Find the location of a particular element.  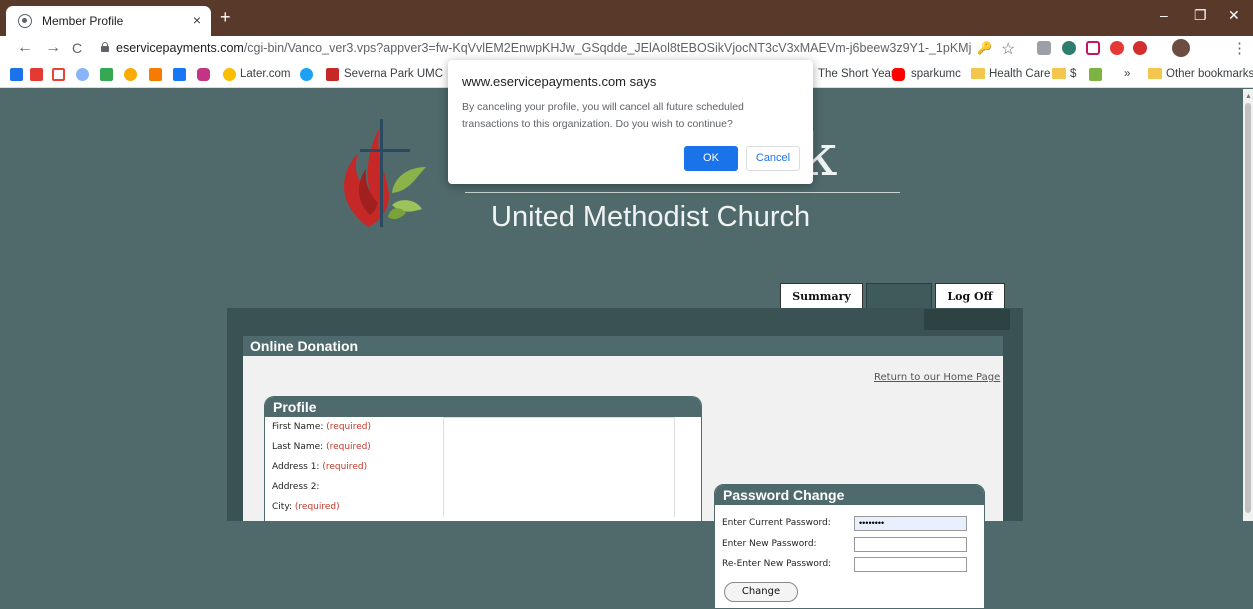

new-tab-button: + is located at coordinates (225, 17).